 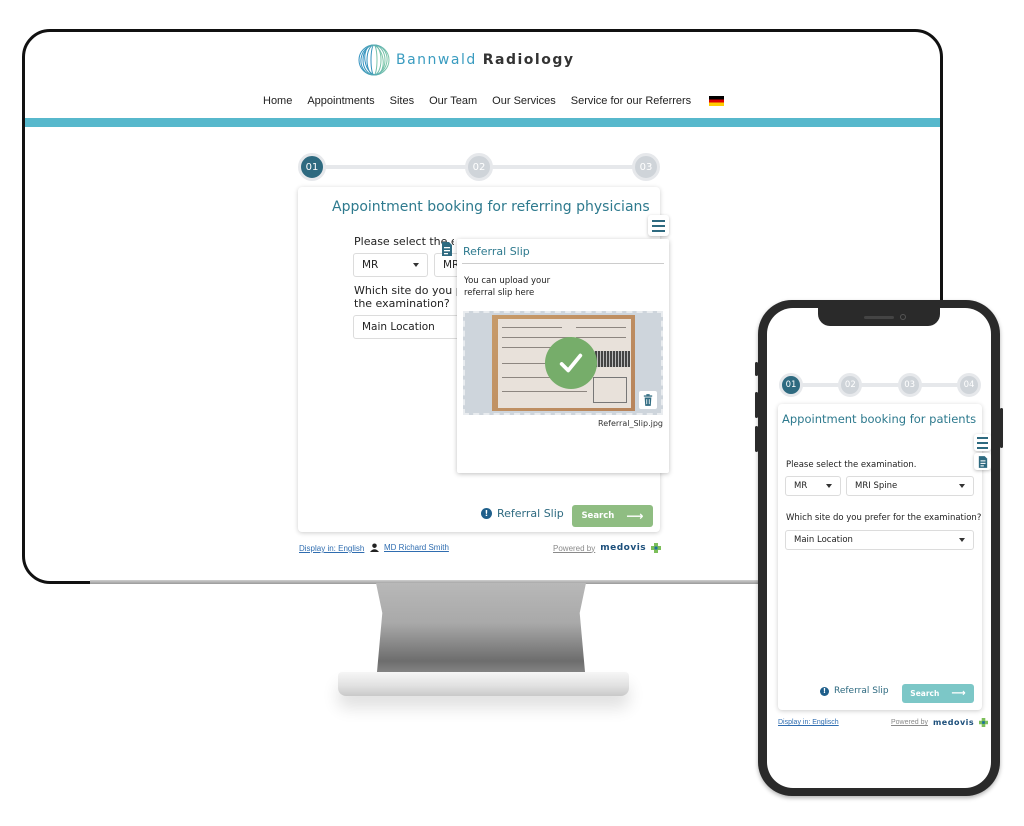 I want to click on phone-volume-down, so click(x=756, y=439).